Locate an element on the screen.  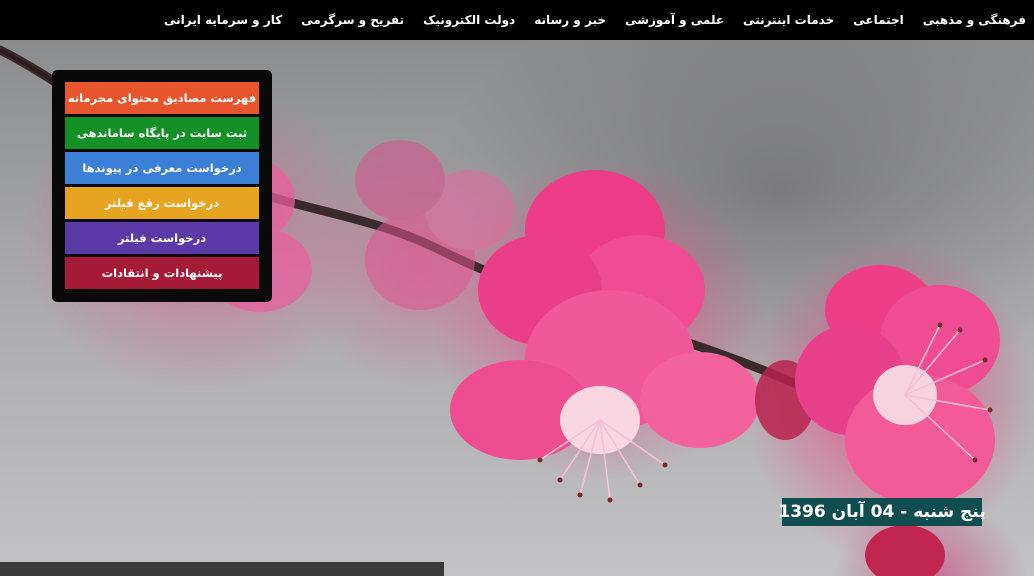
criminal-content-list-button: فهرست مصادیق محتوای مجرمانه is located at coordinates (162, 98).